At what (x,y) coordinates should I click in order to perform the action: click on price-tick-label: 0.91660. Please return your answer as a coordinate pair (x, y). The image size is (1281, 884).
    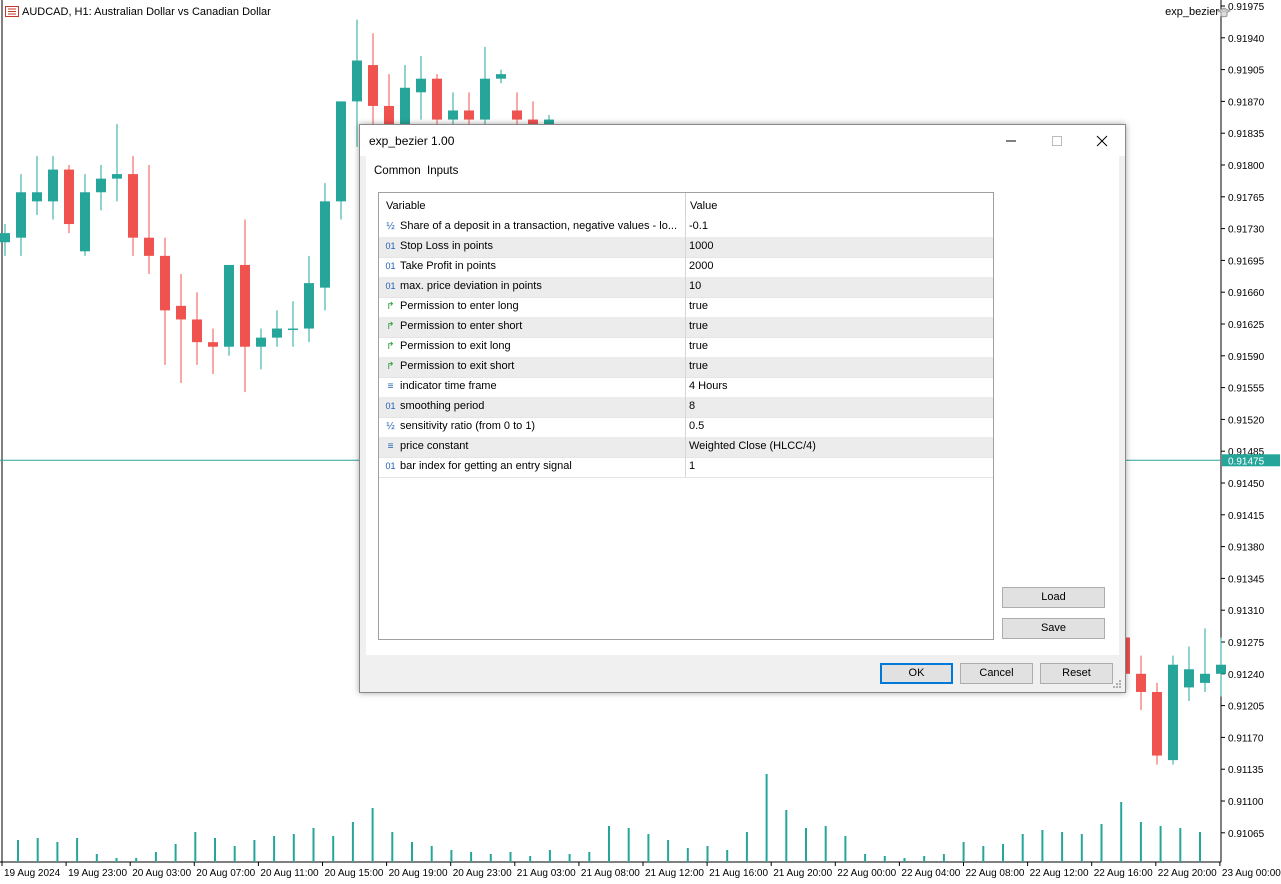
    Looking at the image, I should click on (1246, 293).